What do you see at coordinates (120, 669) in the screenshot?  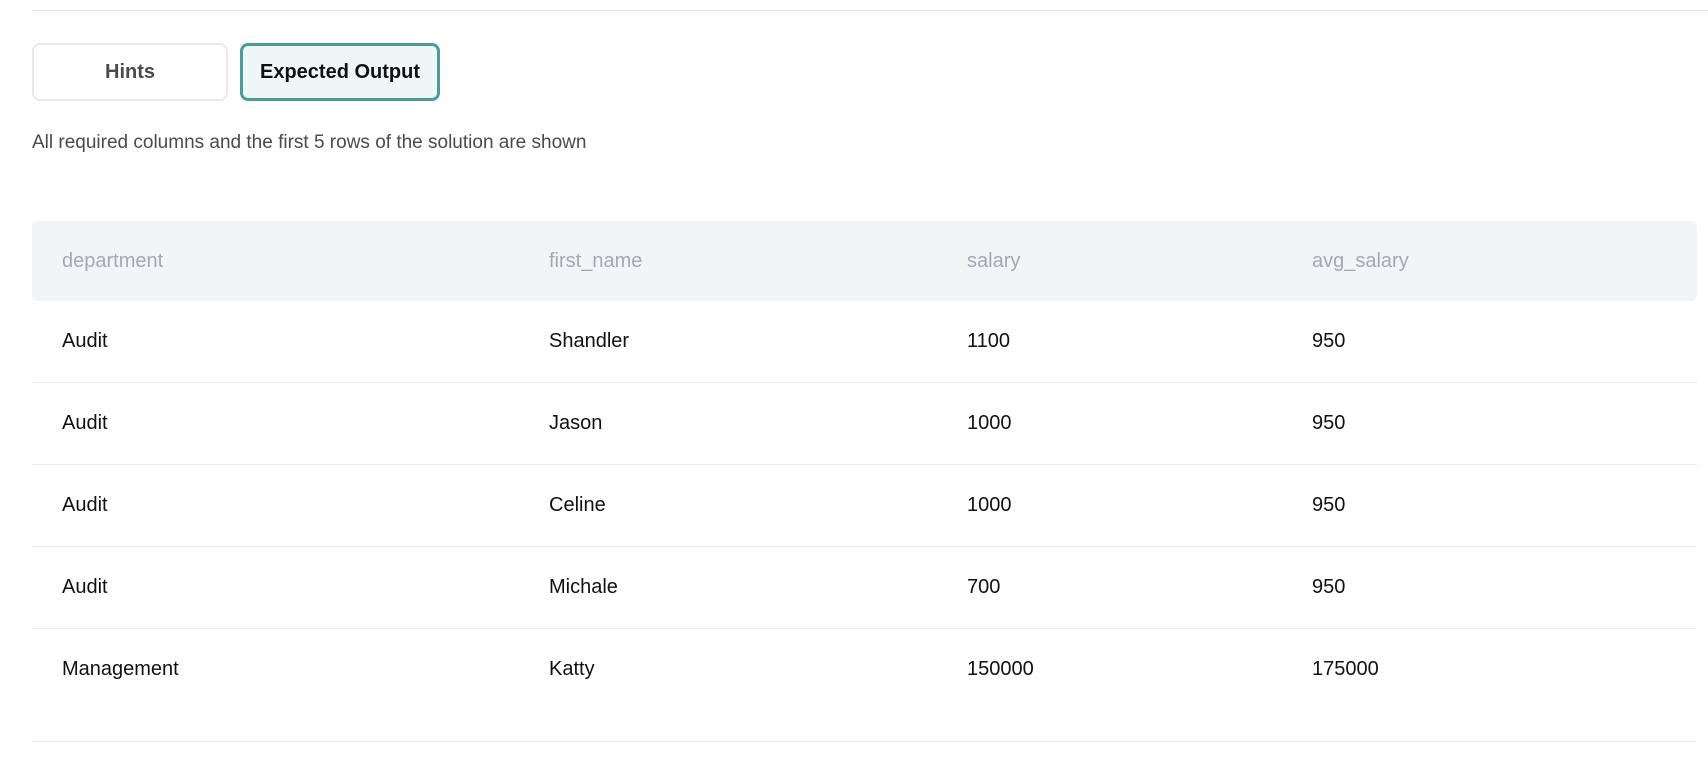 I see `cell-department: Management` at bounding box center [120, 669].